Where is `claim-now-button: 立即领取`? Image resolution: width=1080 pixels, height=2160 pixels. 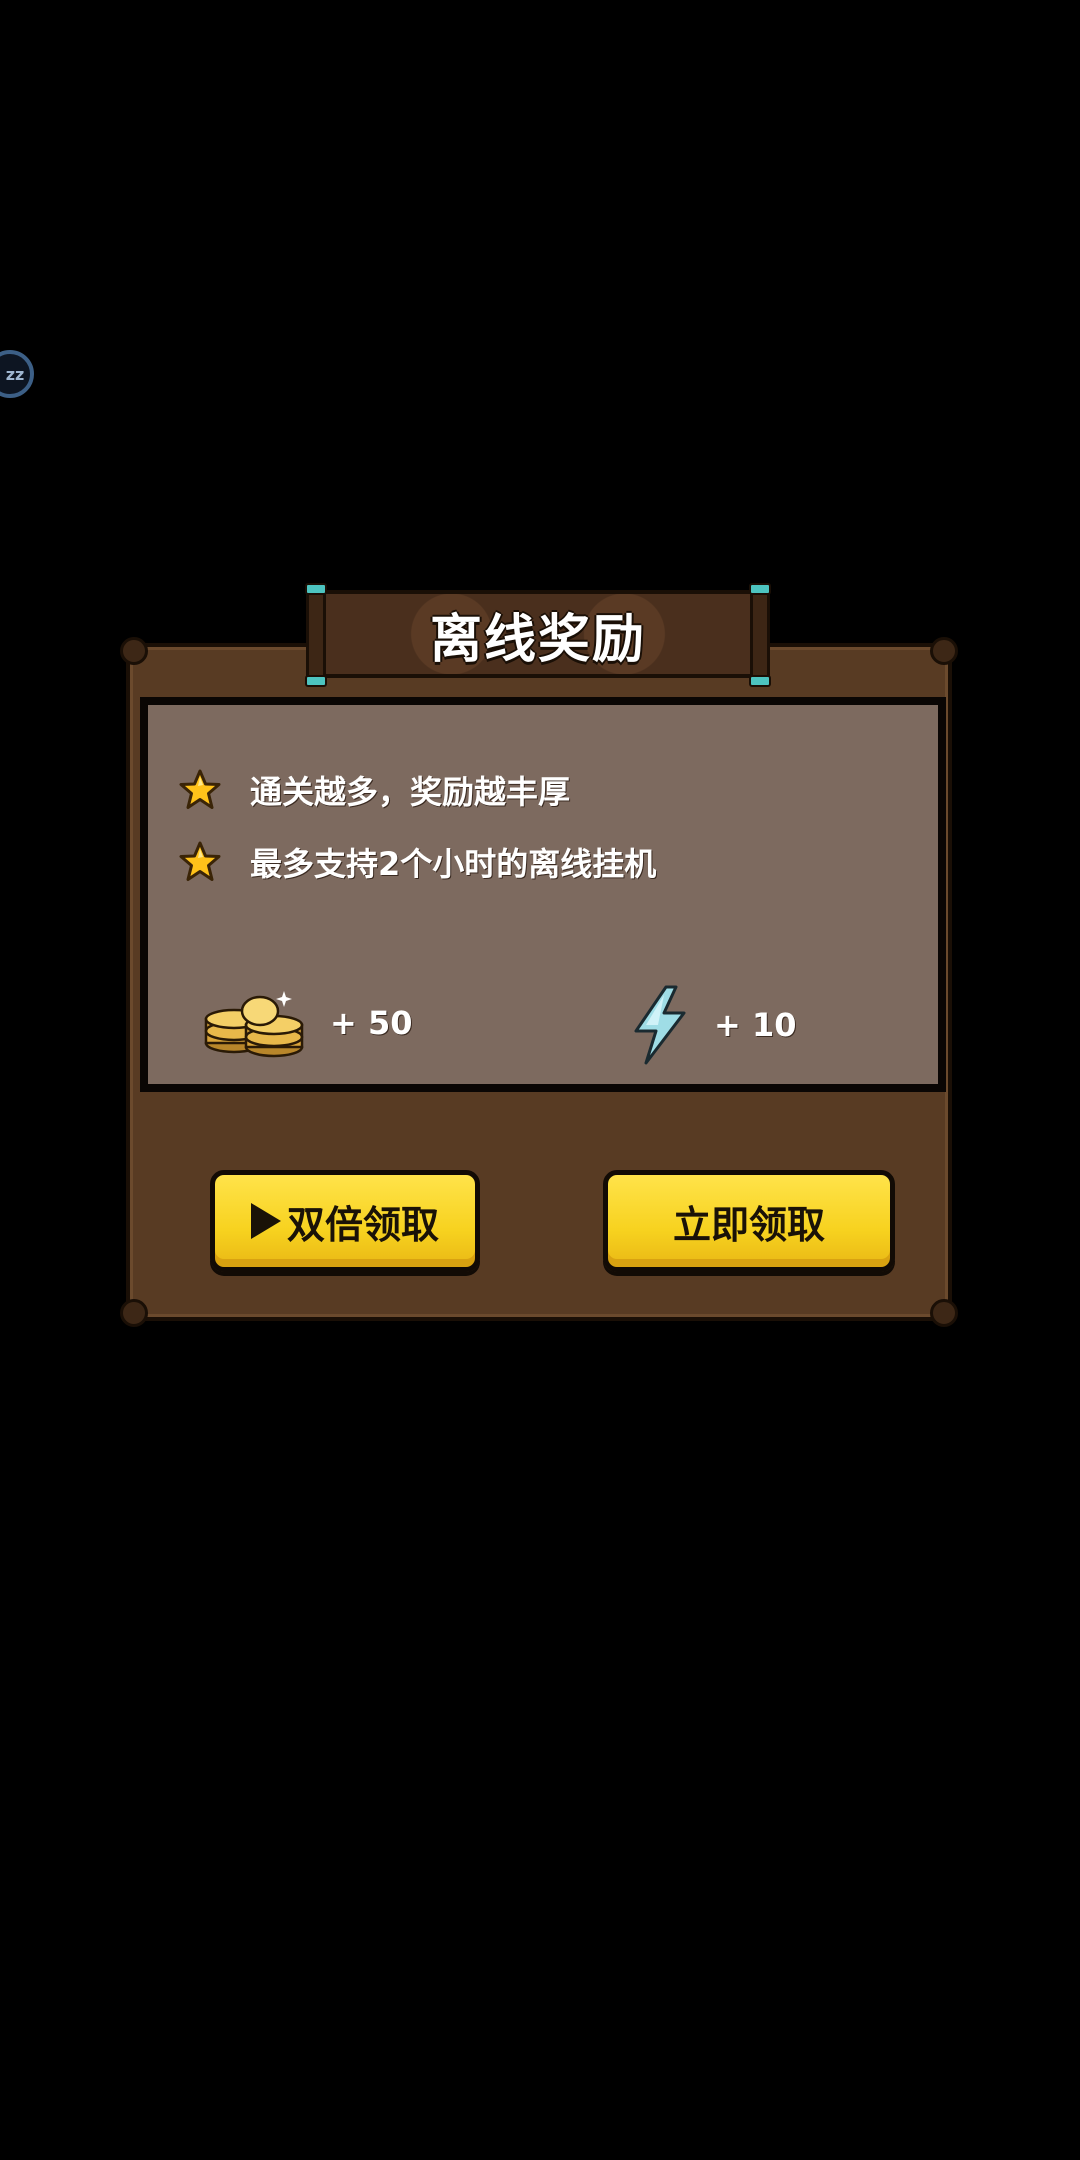 claim-now-button: 立即领取 is located at coordinates (749, 1221).